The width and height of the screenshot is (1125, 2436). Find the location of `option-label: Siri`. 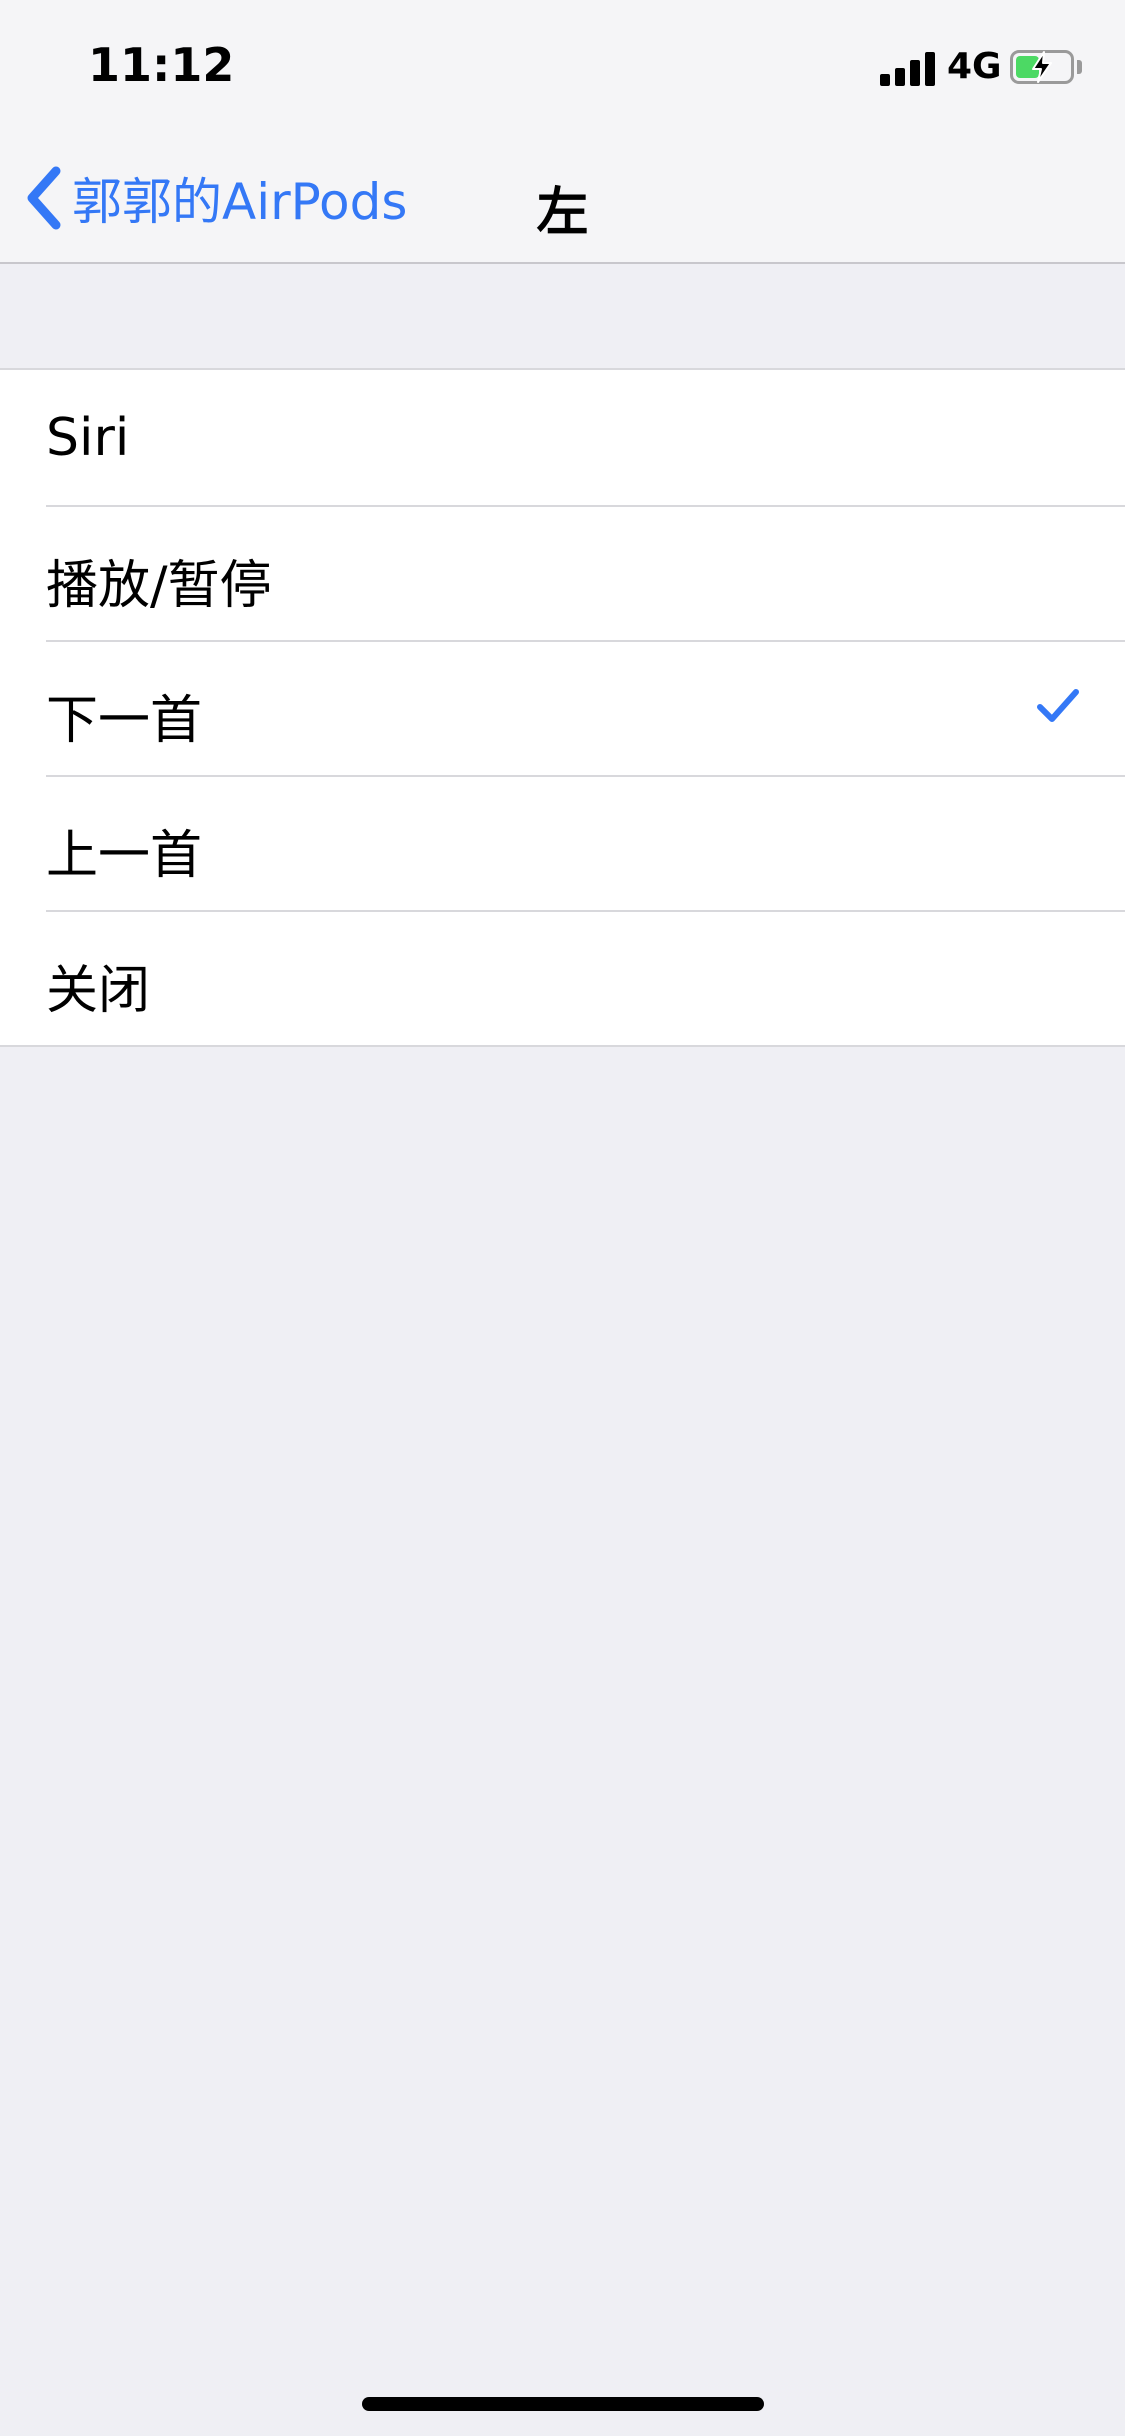

option-label: Siri is located at coordinates (88, 438).